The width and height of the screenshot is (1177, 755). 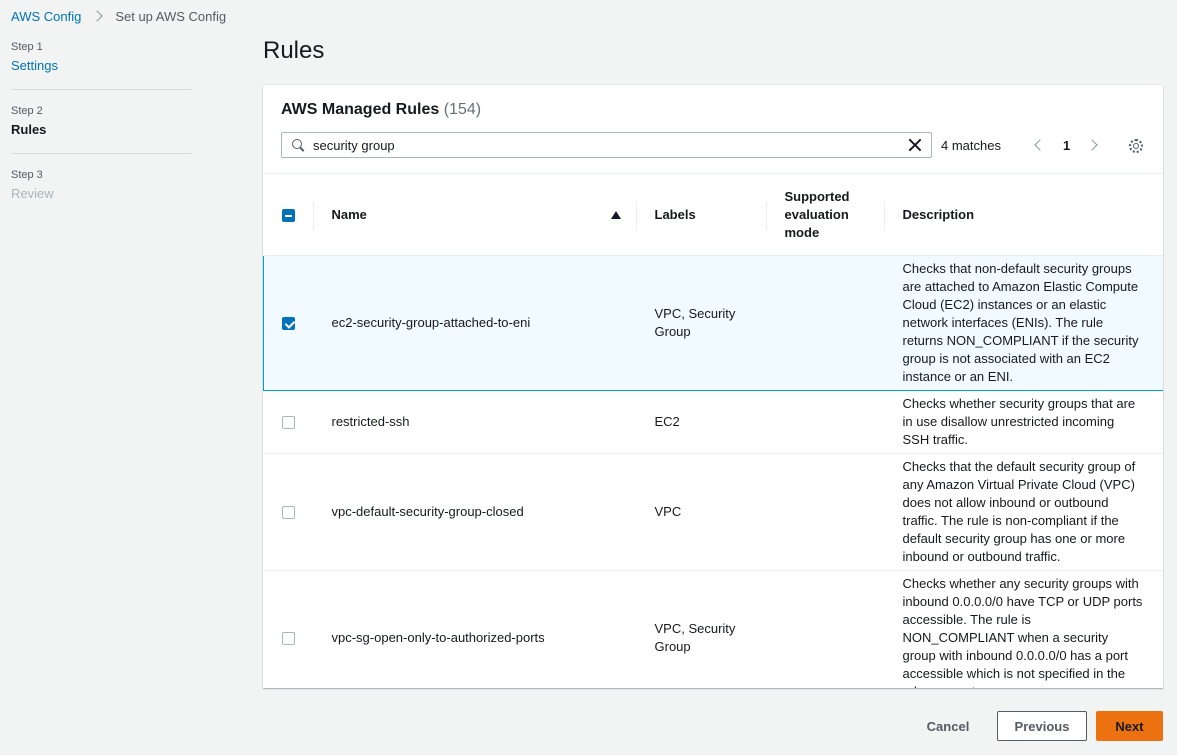 What do you see at coordinates (1136, 146) in the screenshot?
I see `gear-icon` at bounding box center [1136, 146].